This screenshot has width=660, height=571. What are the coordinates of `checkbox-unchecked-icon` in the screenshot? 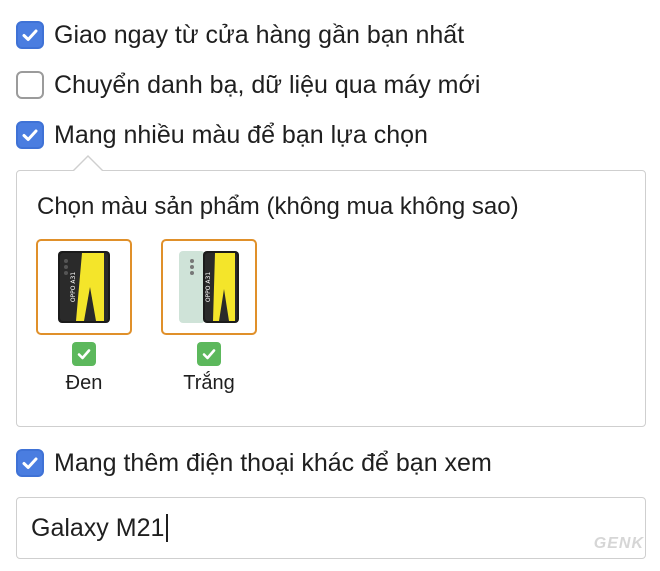 It's located at (30, 85).